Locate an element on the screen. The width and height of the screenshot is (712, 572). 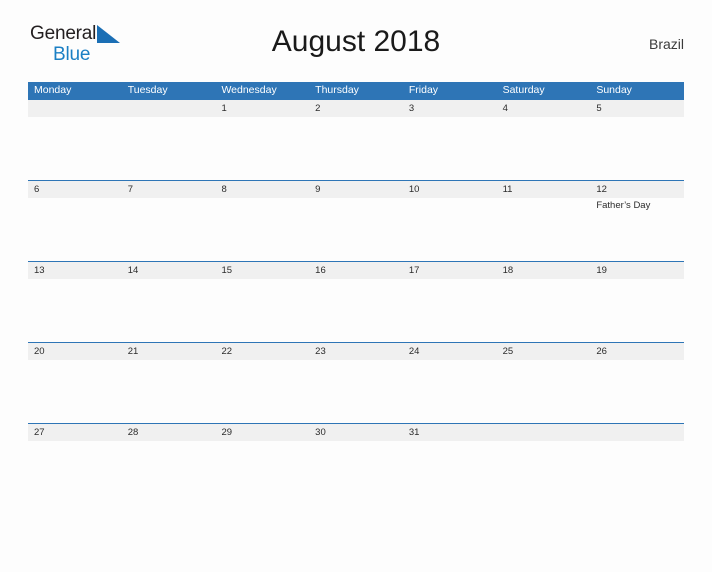
week-date-band: 6 7 8 9 10 11 12 is located at coordinates (356, 189).